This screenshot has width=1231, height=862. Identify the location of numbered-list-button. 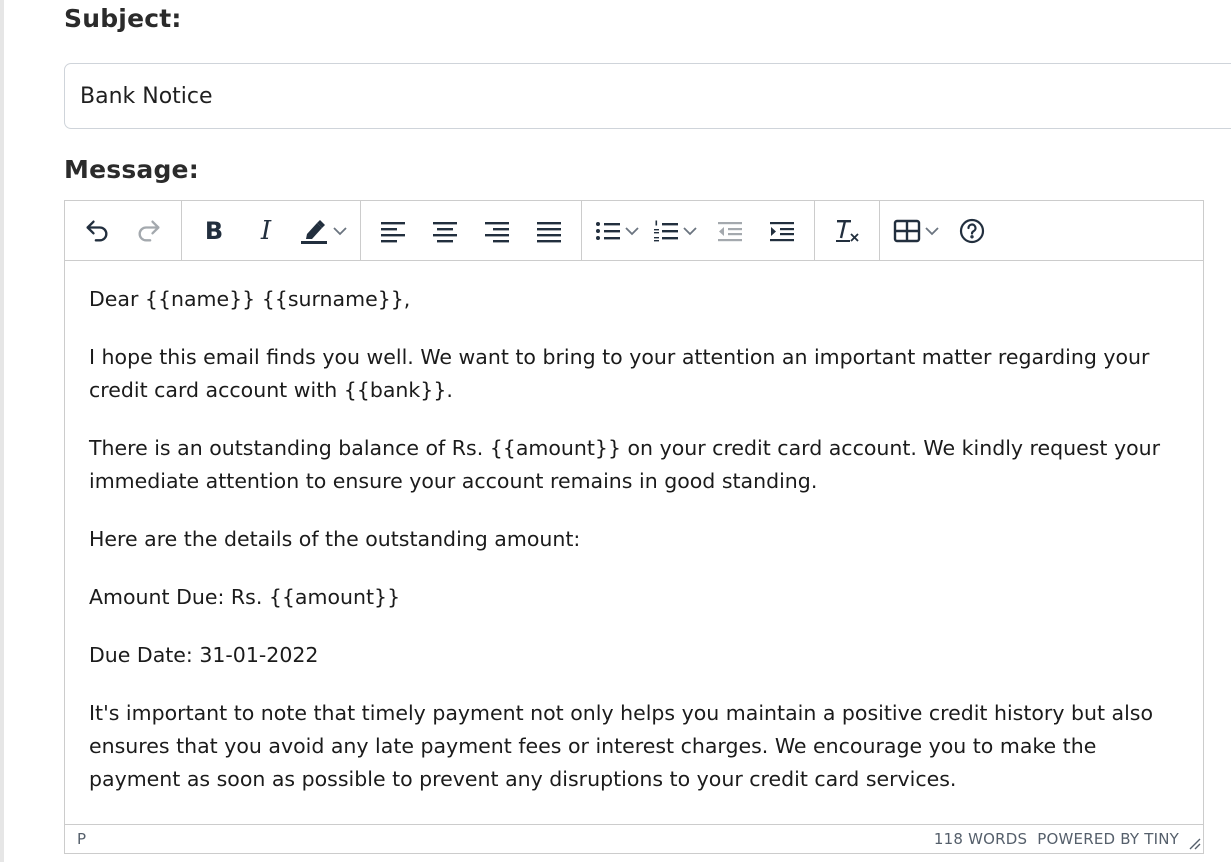
(675, 231).